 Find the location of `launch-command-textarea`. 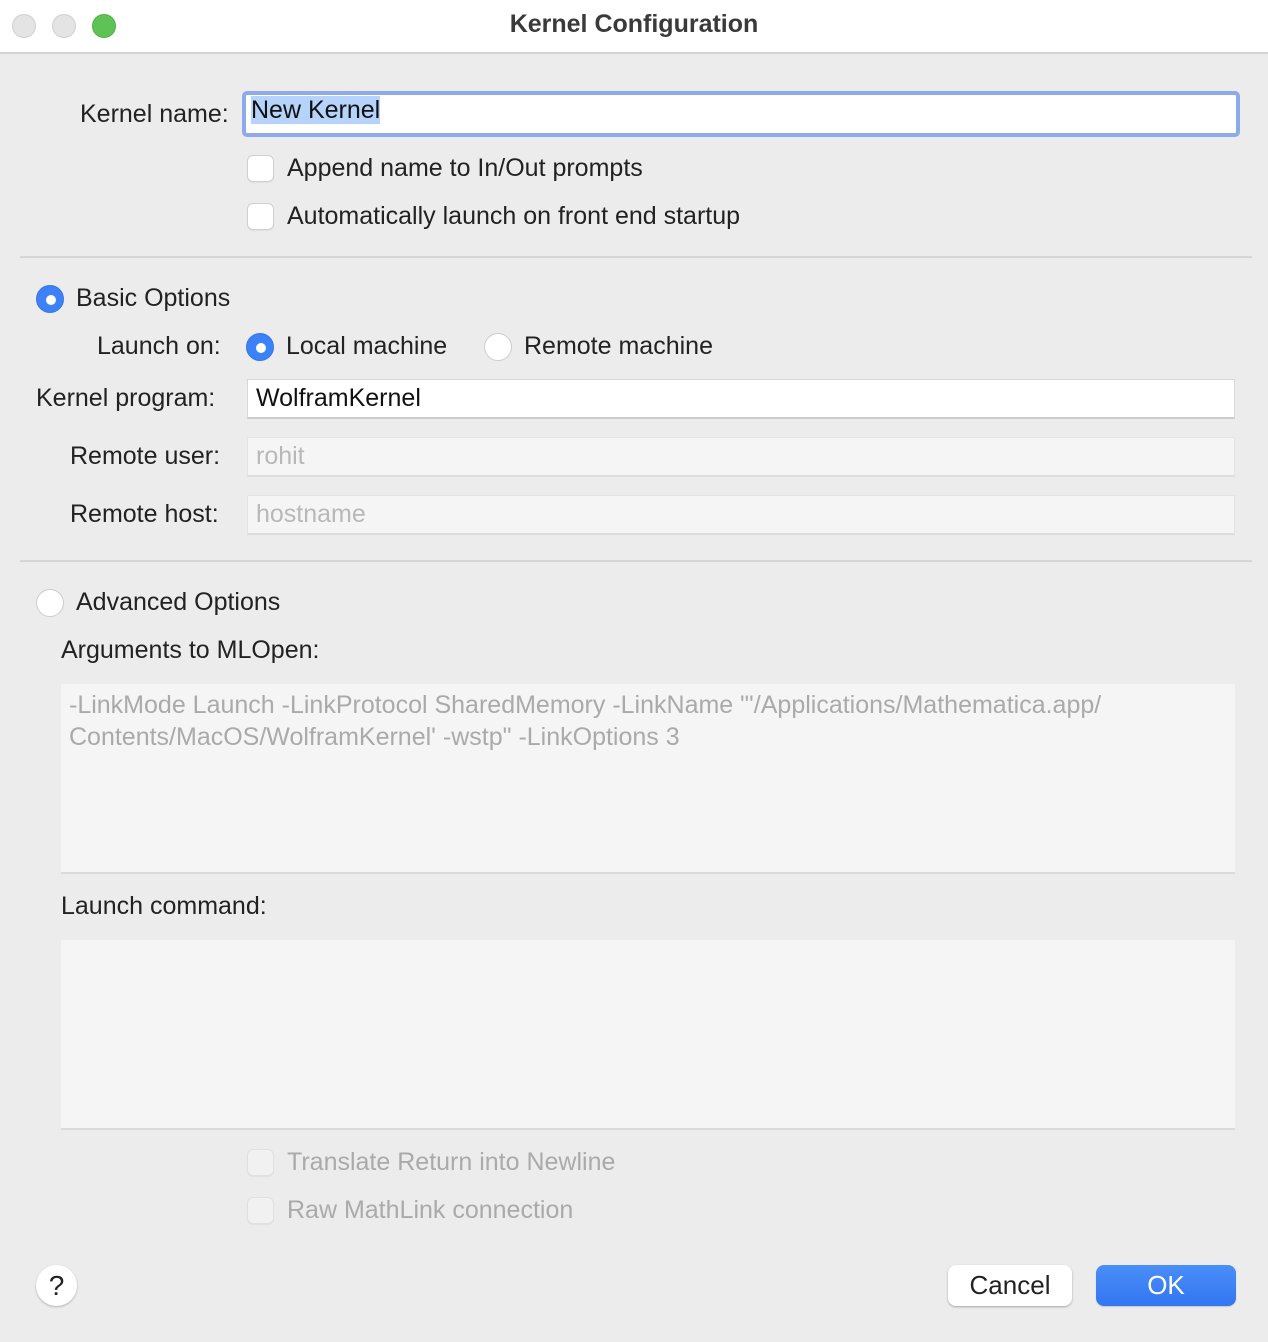

launch-command-textarea is located at coordinates (648, 1035).